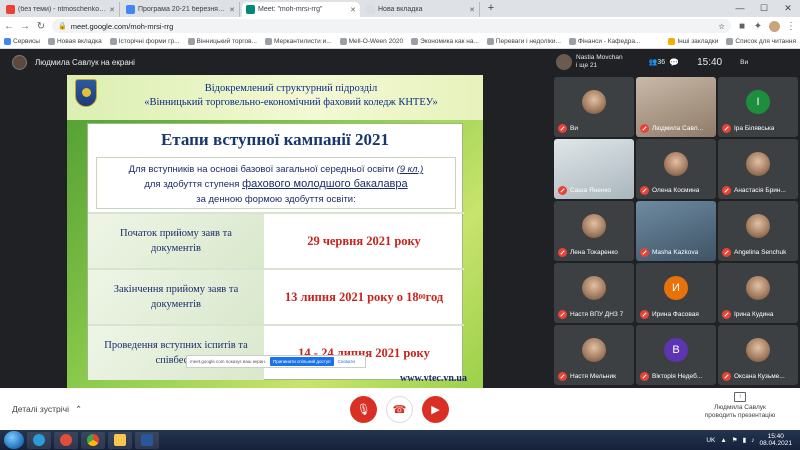 This screenshot has height=450, width=800. Describe the element at coordinates (176, 353) in the screenshot. I see `row-label: Проведення вступних іспитів та співбесід` at that location.